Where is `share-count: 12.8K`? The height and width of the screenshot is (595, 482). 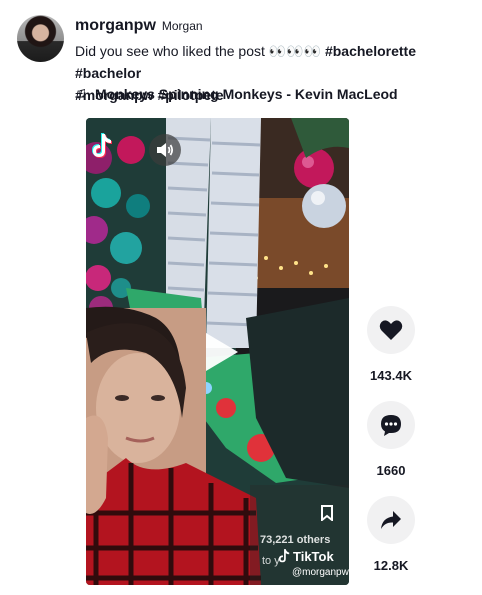 share-count: 12.8K is located at coordinates (391, 565).